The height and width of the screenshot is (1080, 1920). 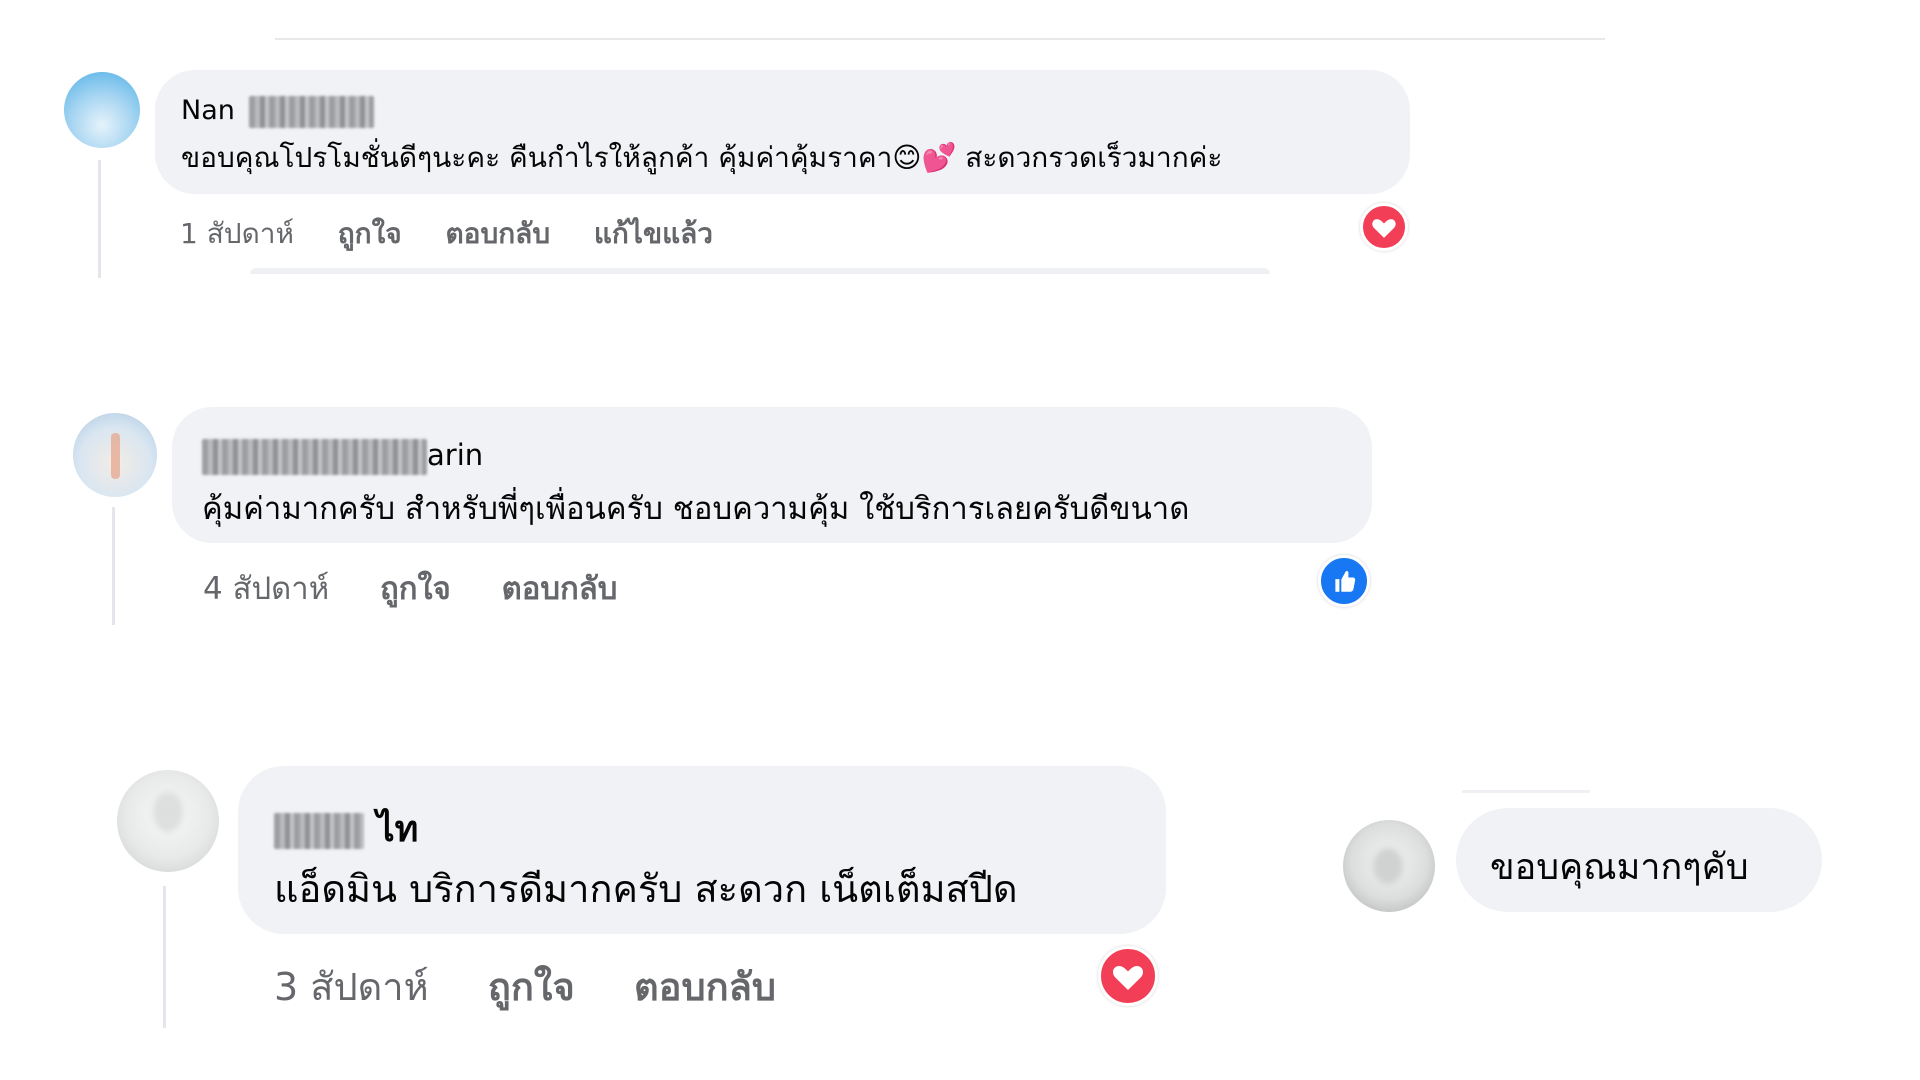 I want to click on hidden-reply-edge, so click(x=760, y=271).